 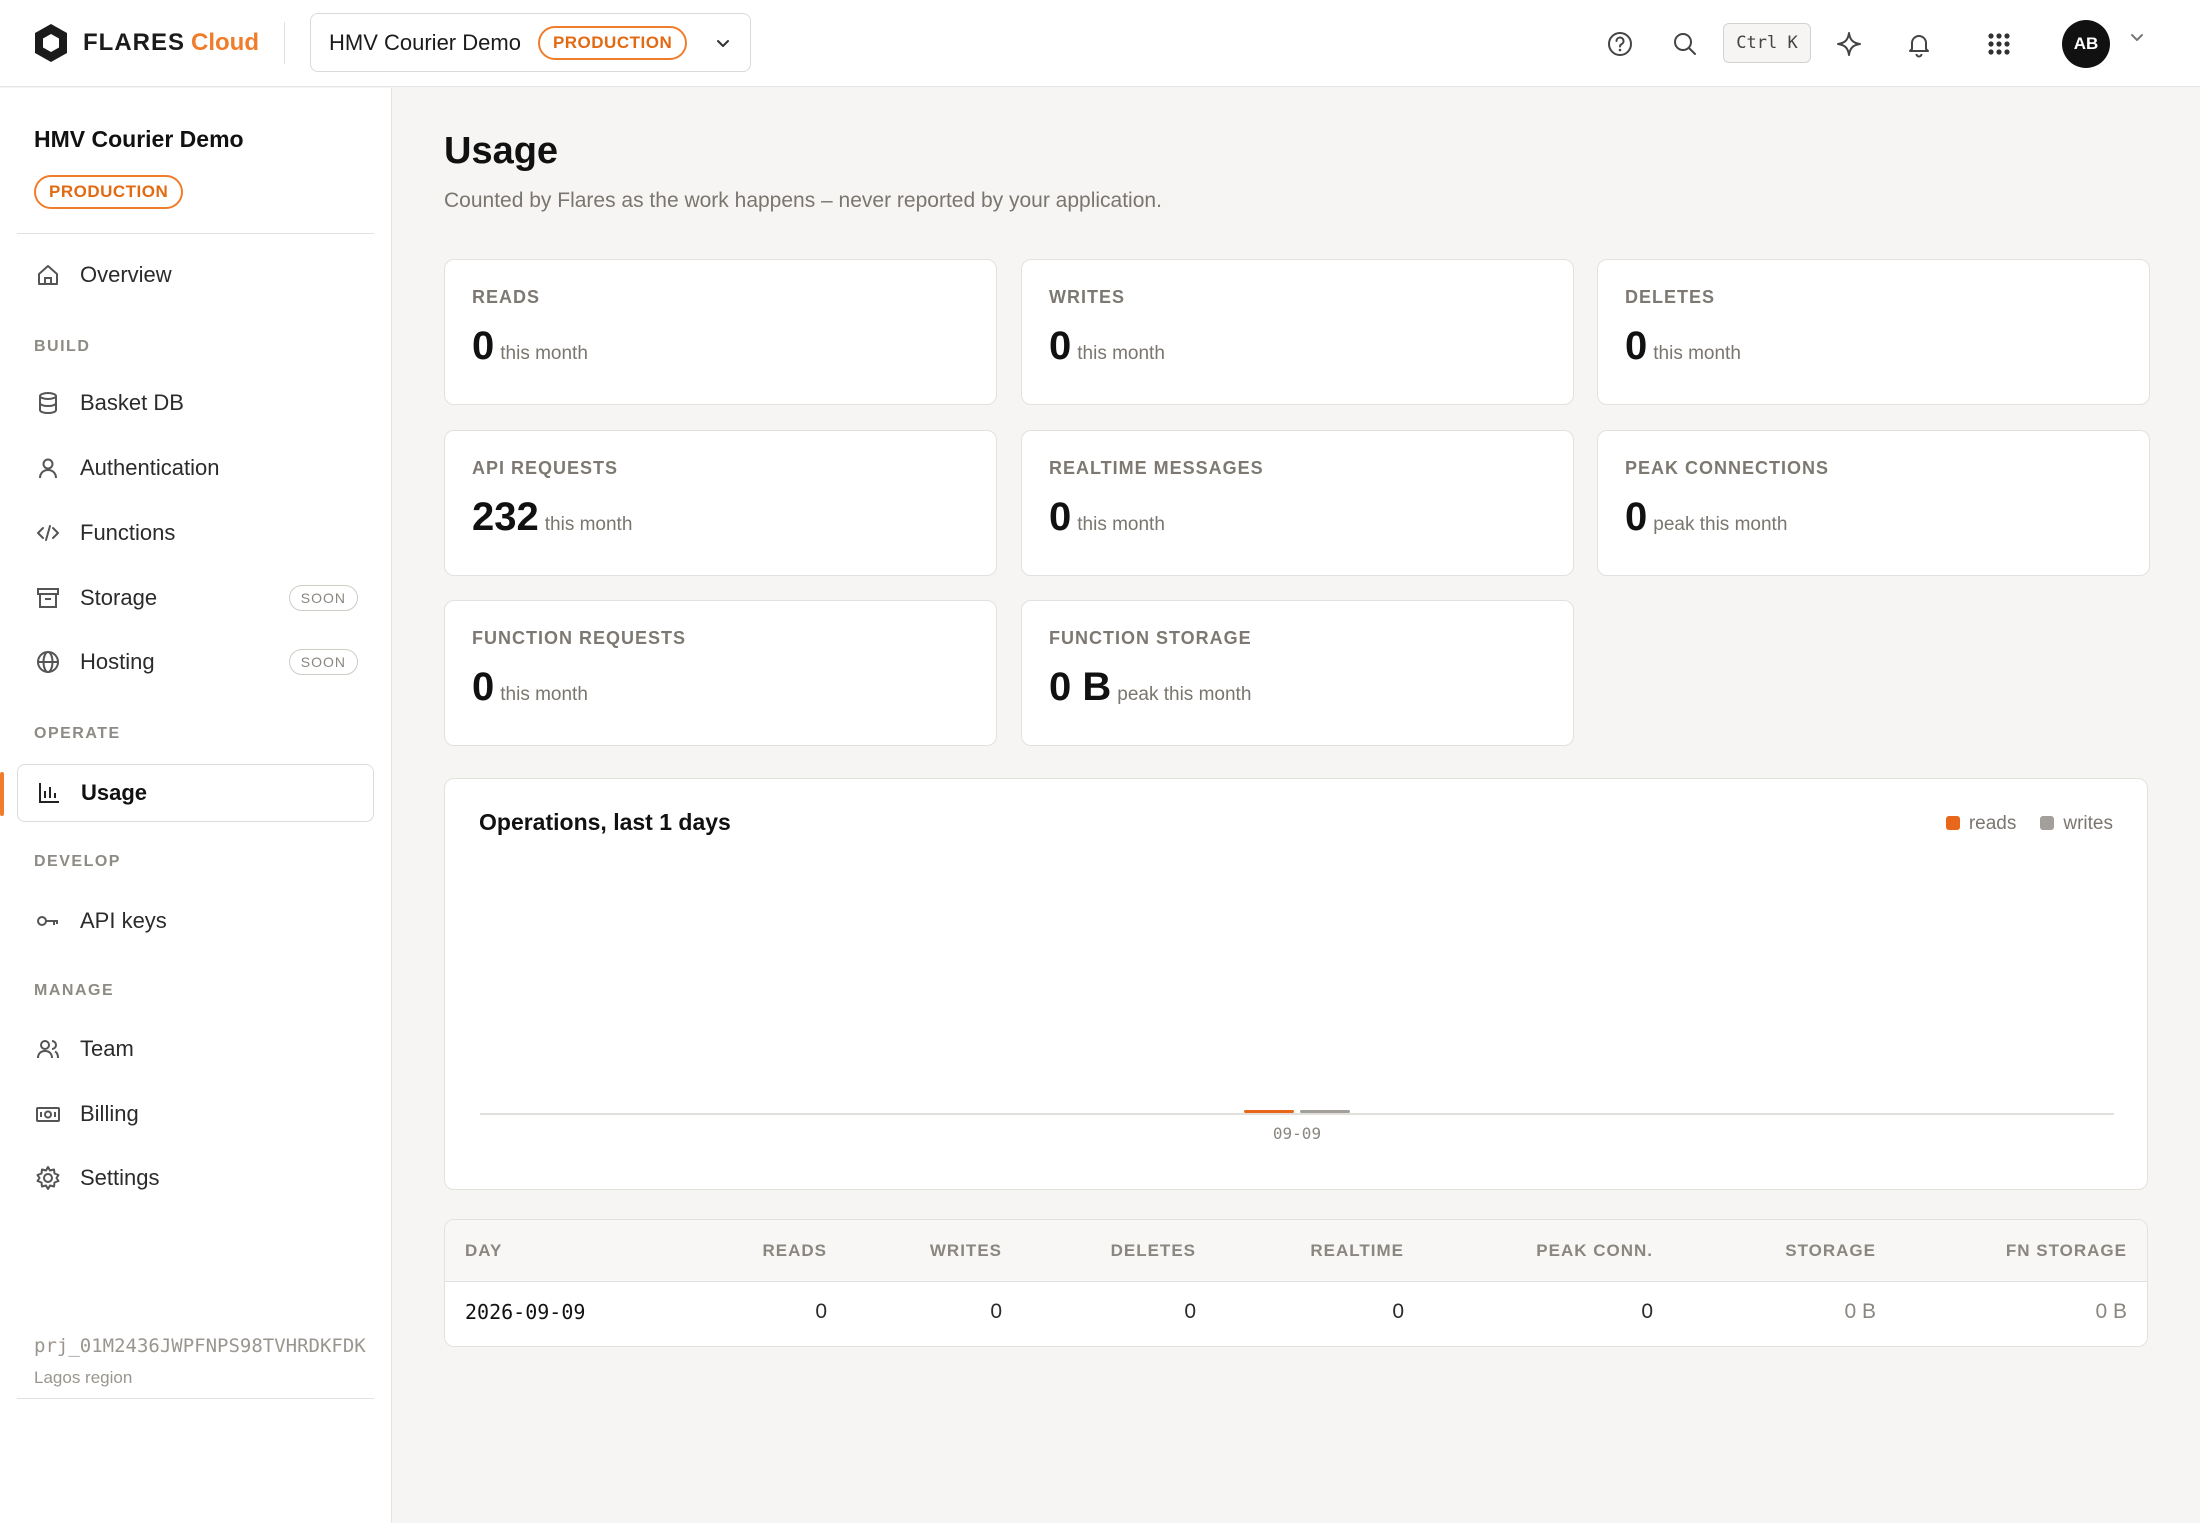 I want to click on sidebar-item-label: Usage, so click(x=114, y=792).